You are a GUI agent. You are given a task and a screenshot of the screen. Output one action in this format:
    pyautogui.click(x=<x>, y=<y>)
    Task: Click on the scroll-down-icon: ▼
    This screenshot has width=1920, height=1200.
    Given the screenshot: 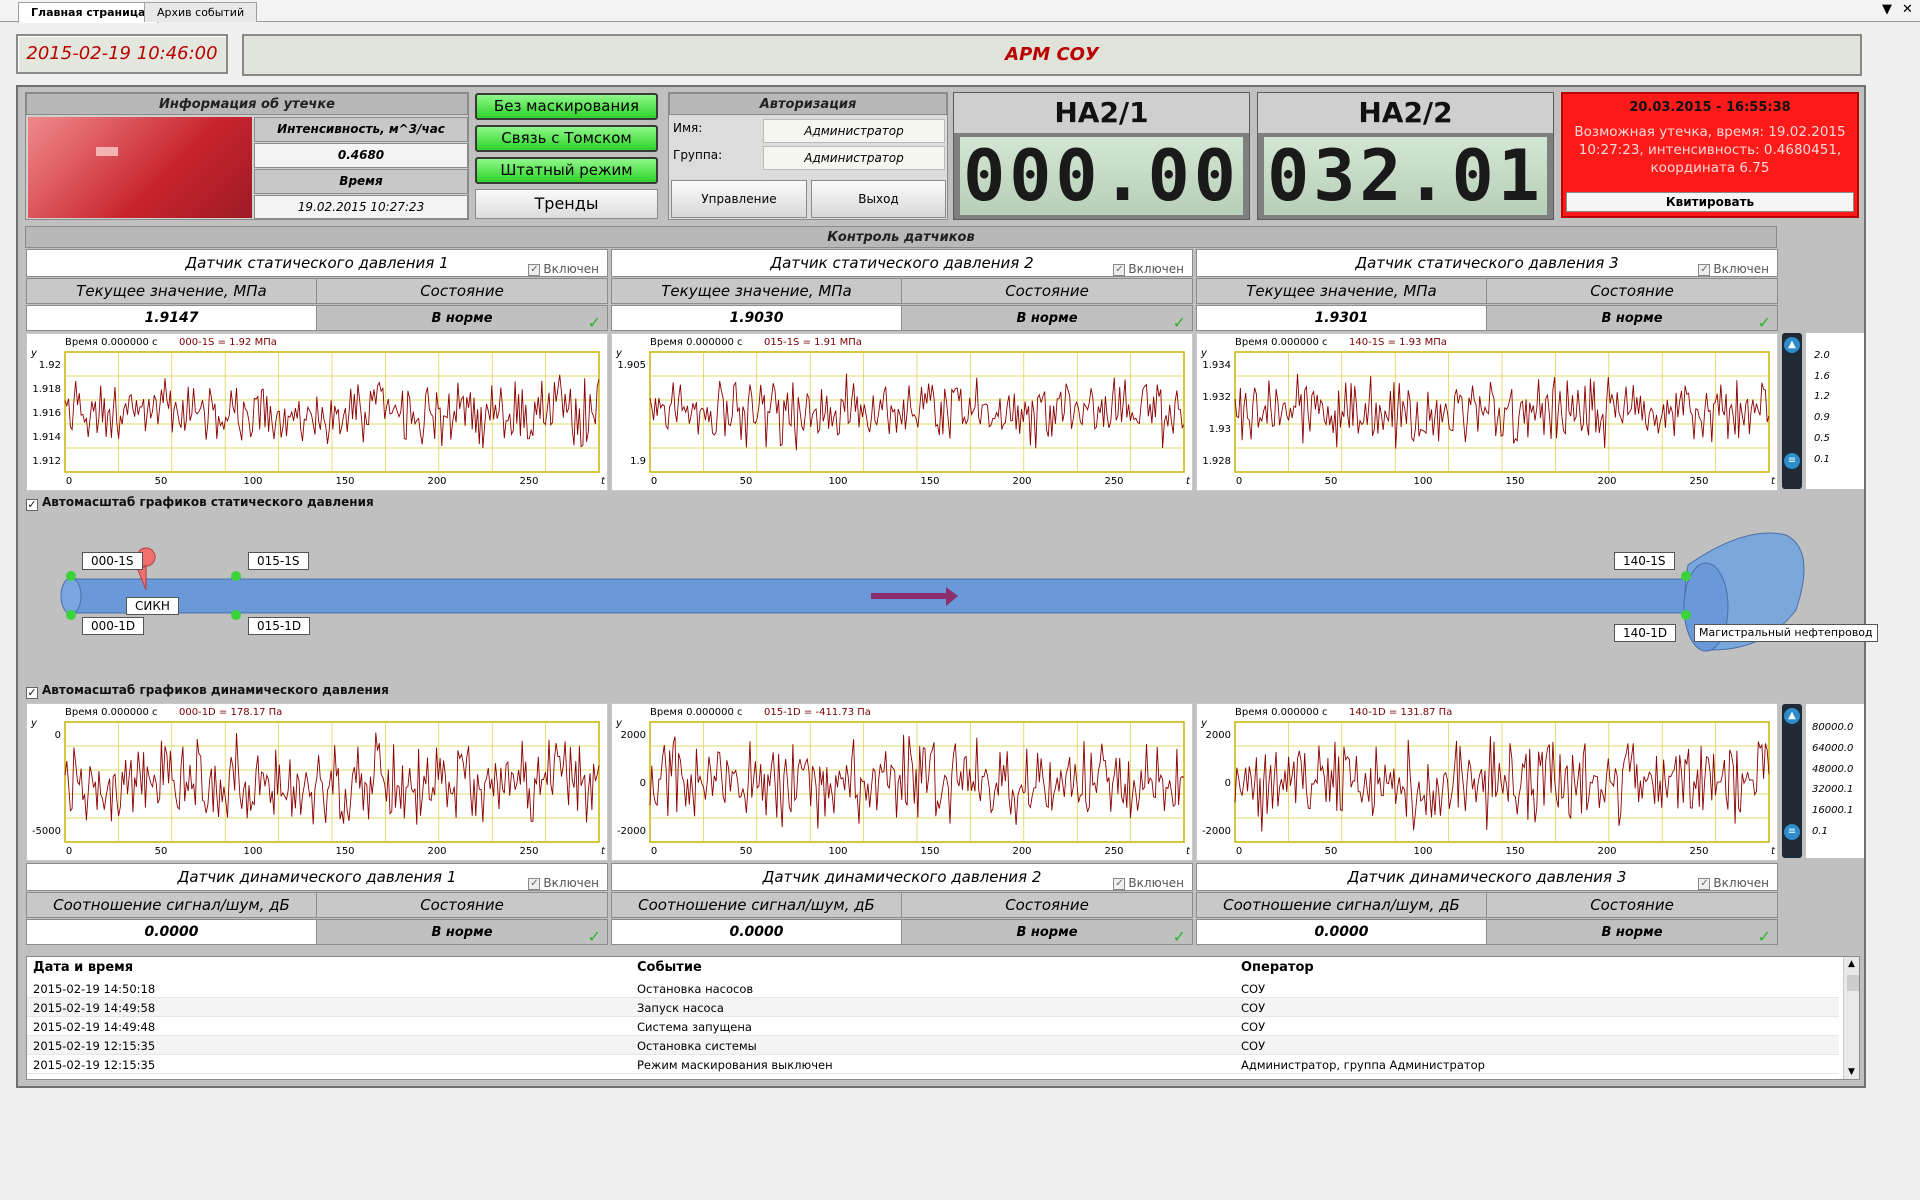 What is the action you would take?
    pyautogui.click(x=1851, y=1072)
    